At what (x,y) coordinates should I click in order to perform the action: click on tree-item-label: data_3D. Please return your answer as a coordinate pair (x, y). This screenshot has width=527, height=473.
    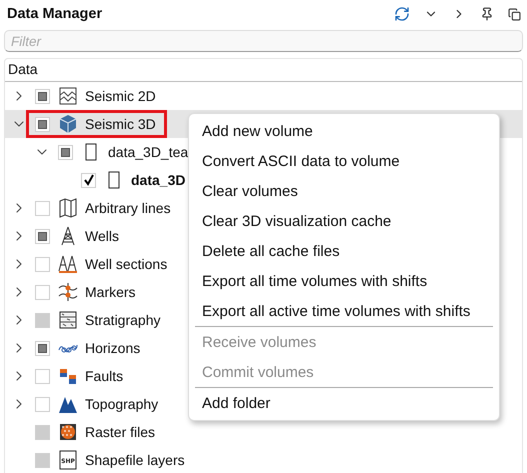
    Looking at the image, I should click on (158, 180).